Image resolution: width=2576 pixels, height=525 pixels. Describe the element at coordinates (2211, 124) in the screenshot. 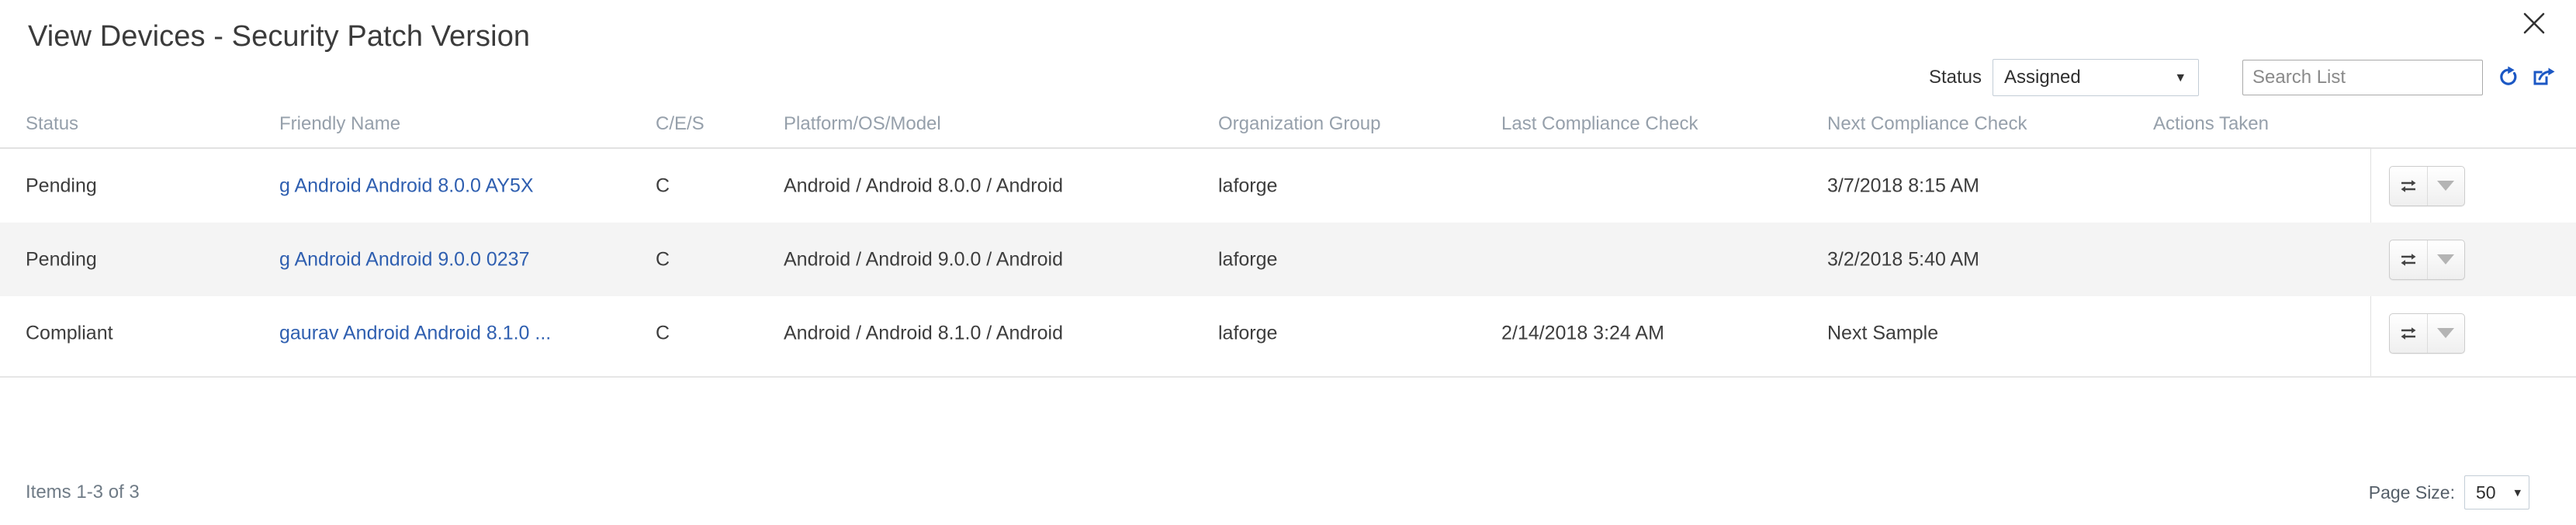

I see `column-header-actions-taken: Actions Taken` at that location.